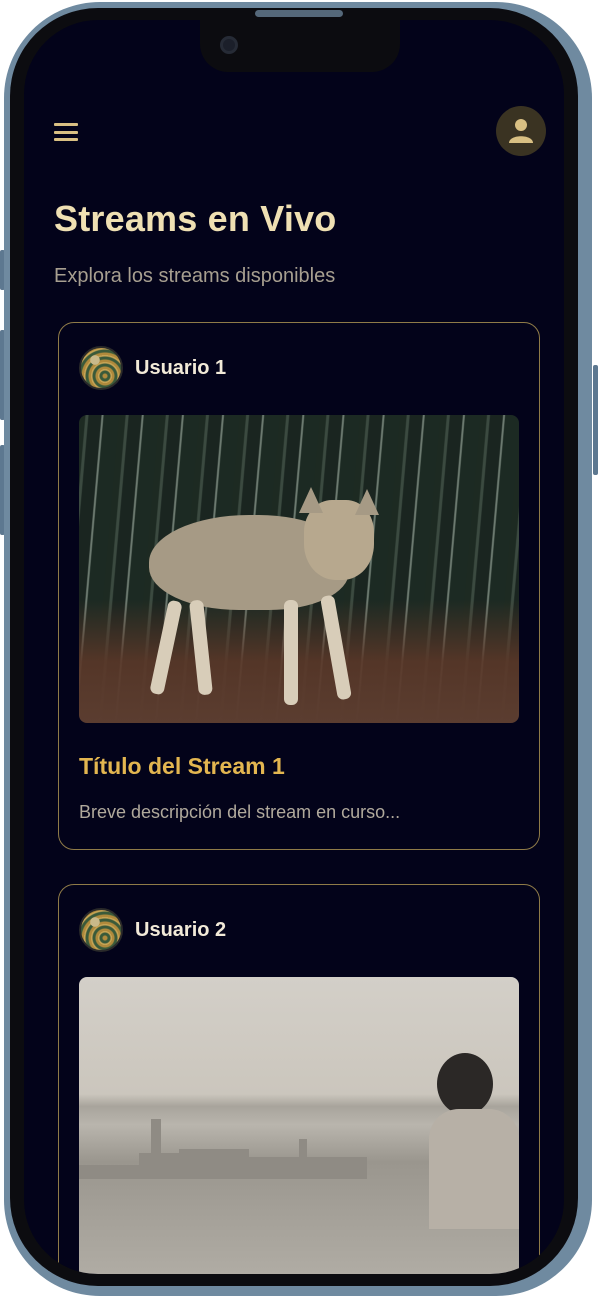 This screenshot has width=598, height=1300. Describe the element at coordinates (229, 45) in the screenshot. I see `front-camera` at that location.